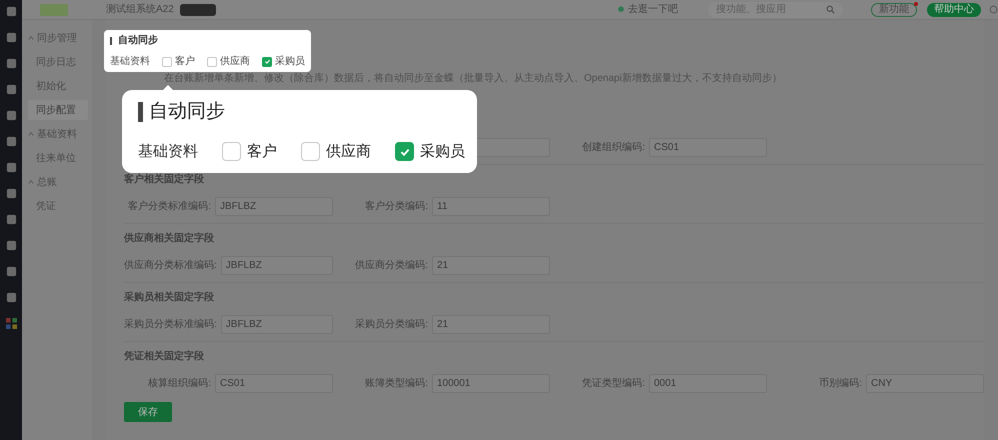 The height and width of the screenshot is (440, 998). I want to click on field-label: 采购员分类编码:, so click(391, 325).